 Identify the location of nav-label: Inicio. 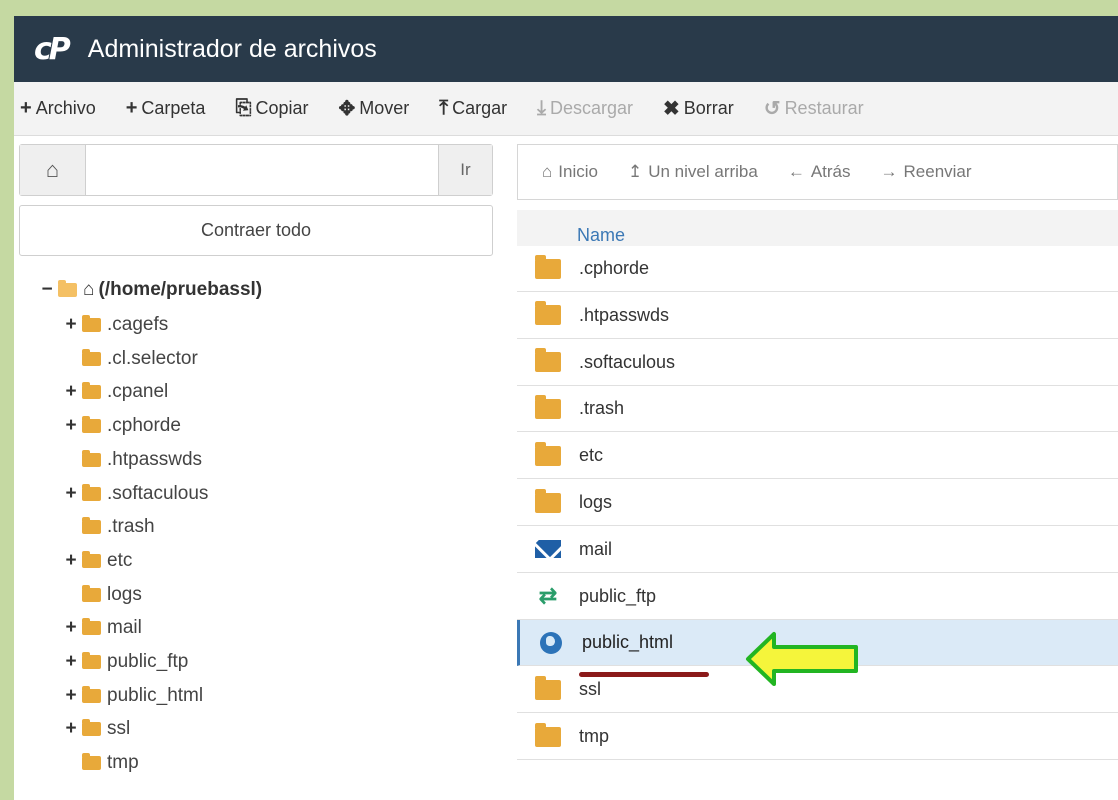
(578, 171).